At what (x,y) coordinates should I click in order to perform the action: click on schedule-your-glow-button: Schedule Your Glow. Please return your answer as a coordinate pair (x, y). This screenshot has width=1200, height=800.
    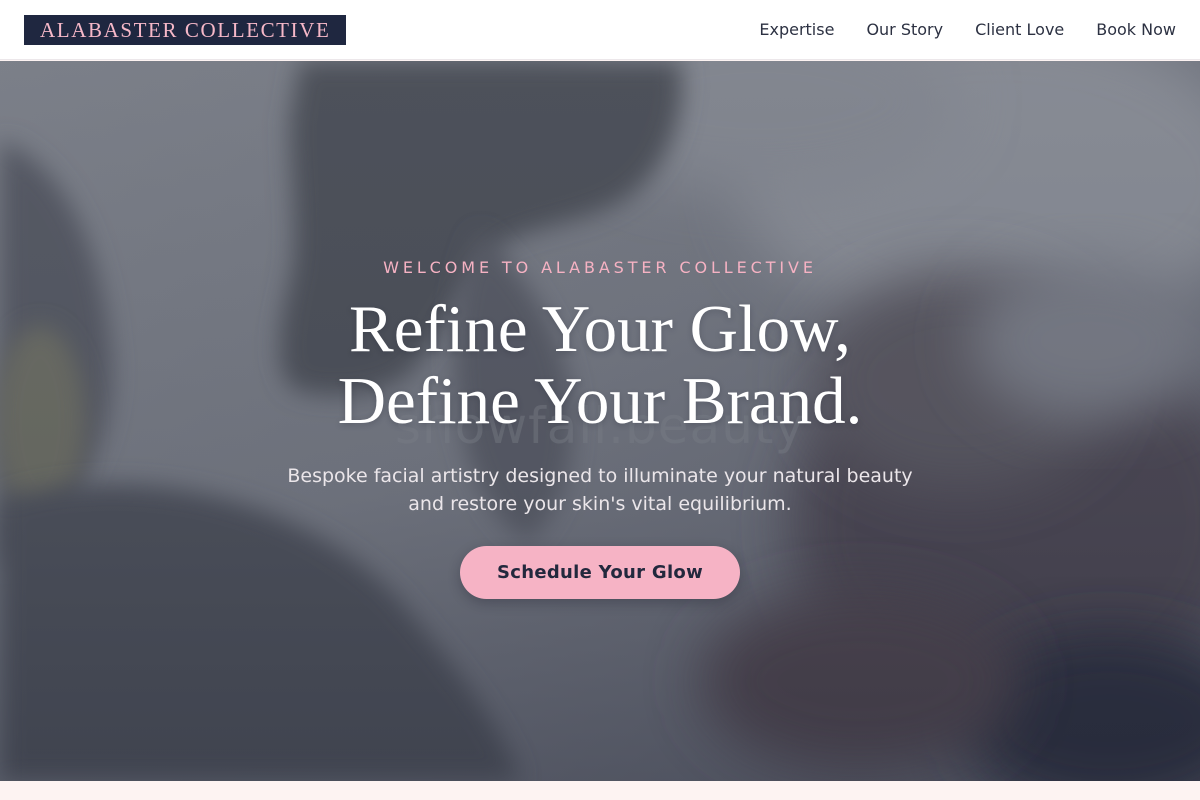
    Looking at the image, I should click on (600, 572).